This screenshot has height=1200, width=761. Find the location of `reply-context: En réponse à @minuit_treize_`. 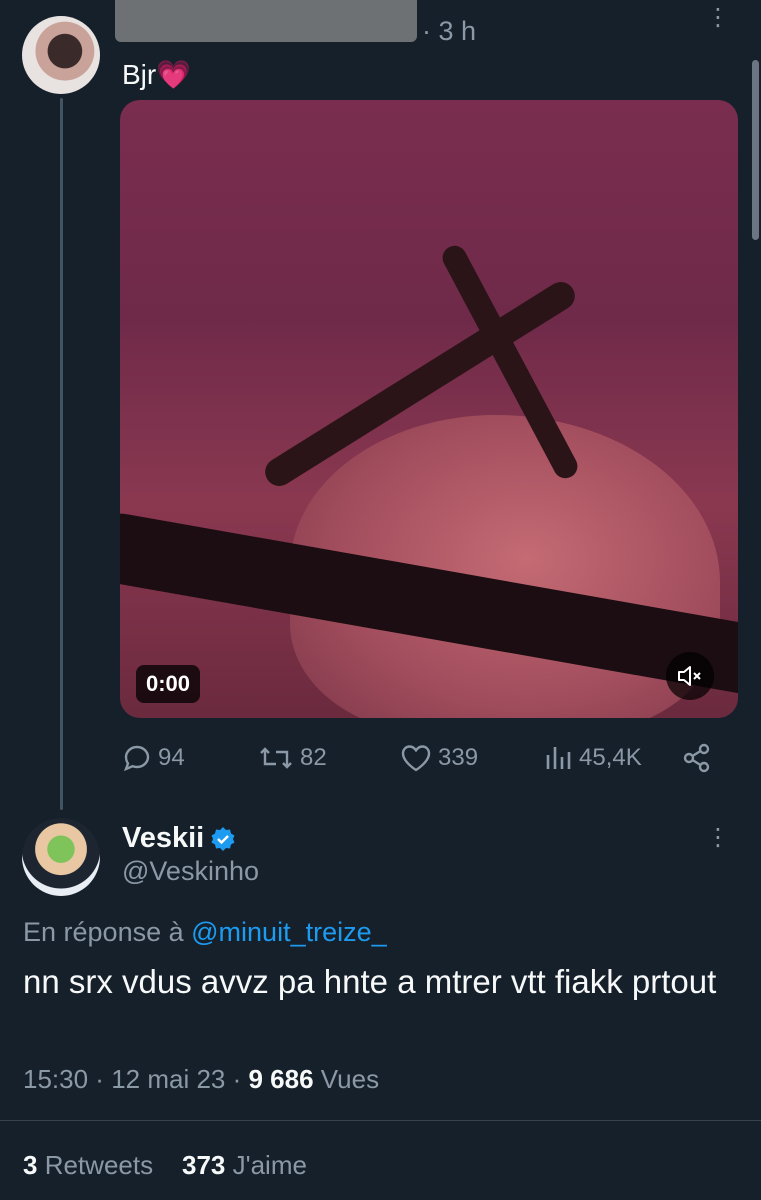

reply-context: En réponse à @minuit_treize_ is located at coordinates (205, 932).